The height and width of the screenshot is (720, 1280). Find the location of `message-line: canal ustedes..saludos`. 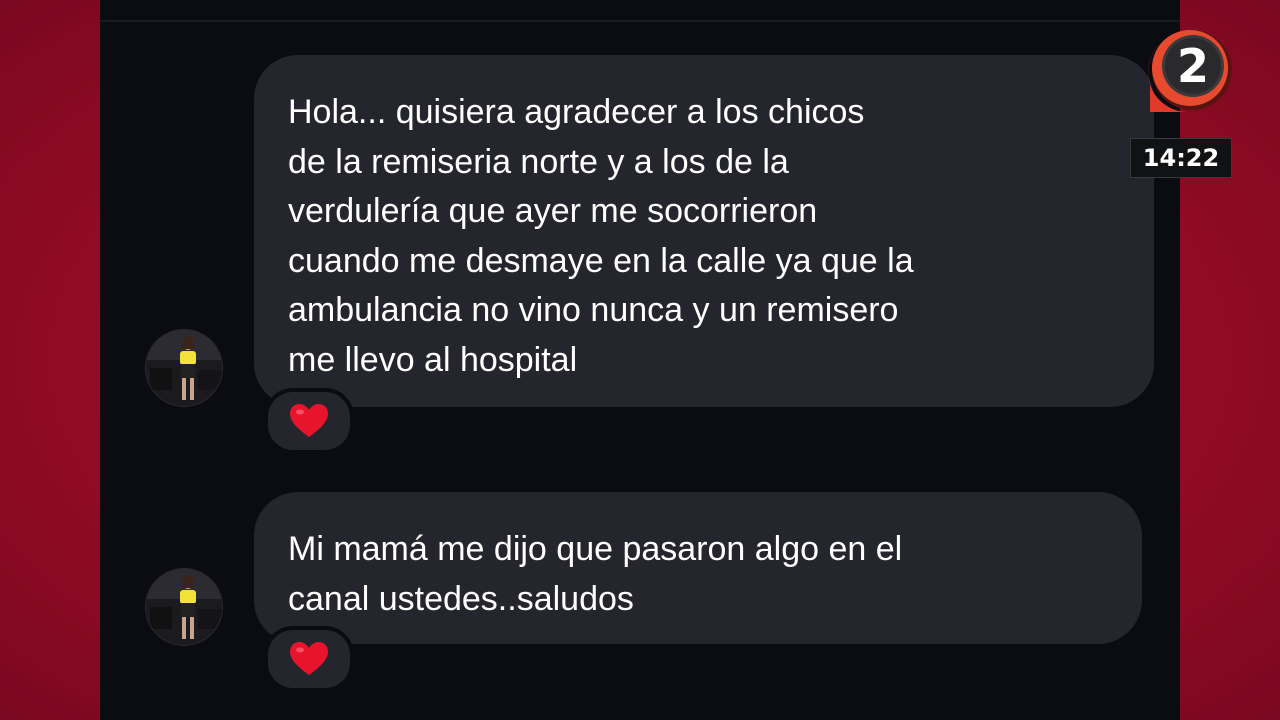

message-line: canal ustedes..saludos is located at coordinates (461, 598).